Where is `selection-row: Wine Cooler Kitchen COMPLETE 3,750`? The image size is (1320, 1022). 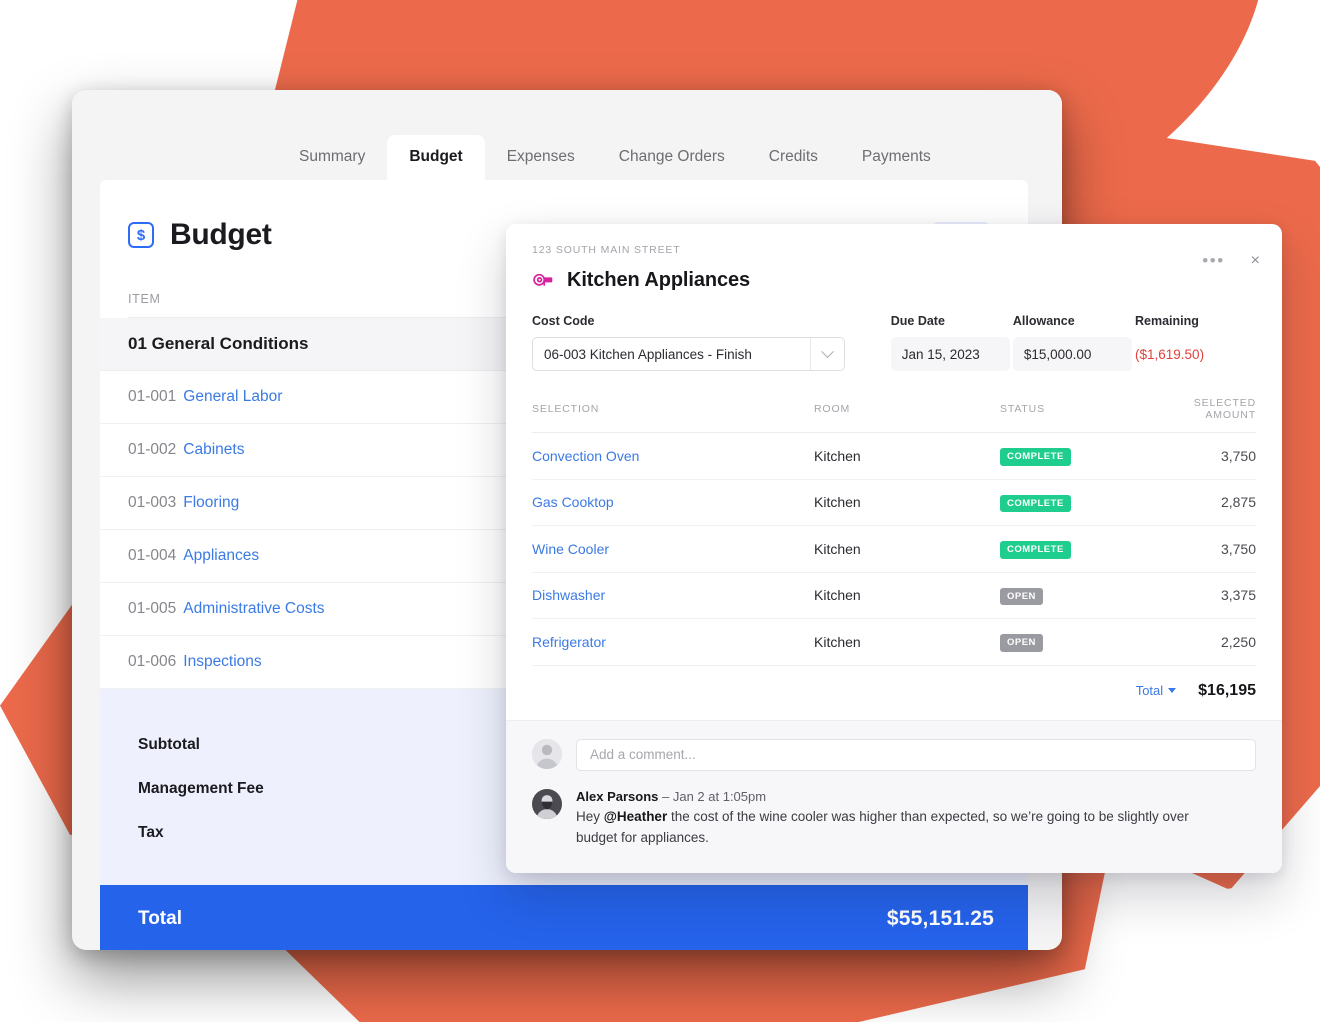 selection-row: Wine Cooler Kitchen COMPLETE 3,750 is located at coordinates (894, 549).